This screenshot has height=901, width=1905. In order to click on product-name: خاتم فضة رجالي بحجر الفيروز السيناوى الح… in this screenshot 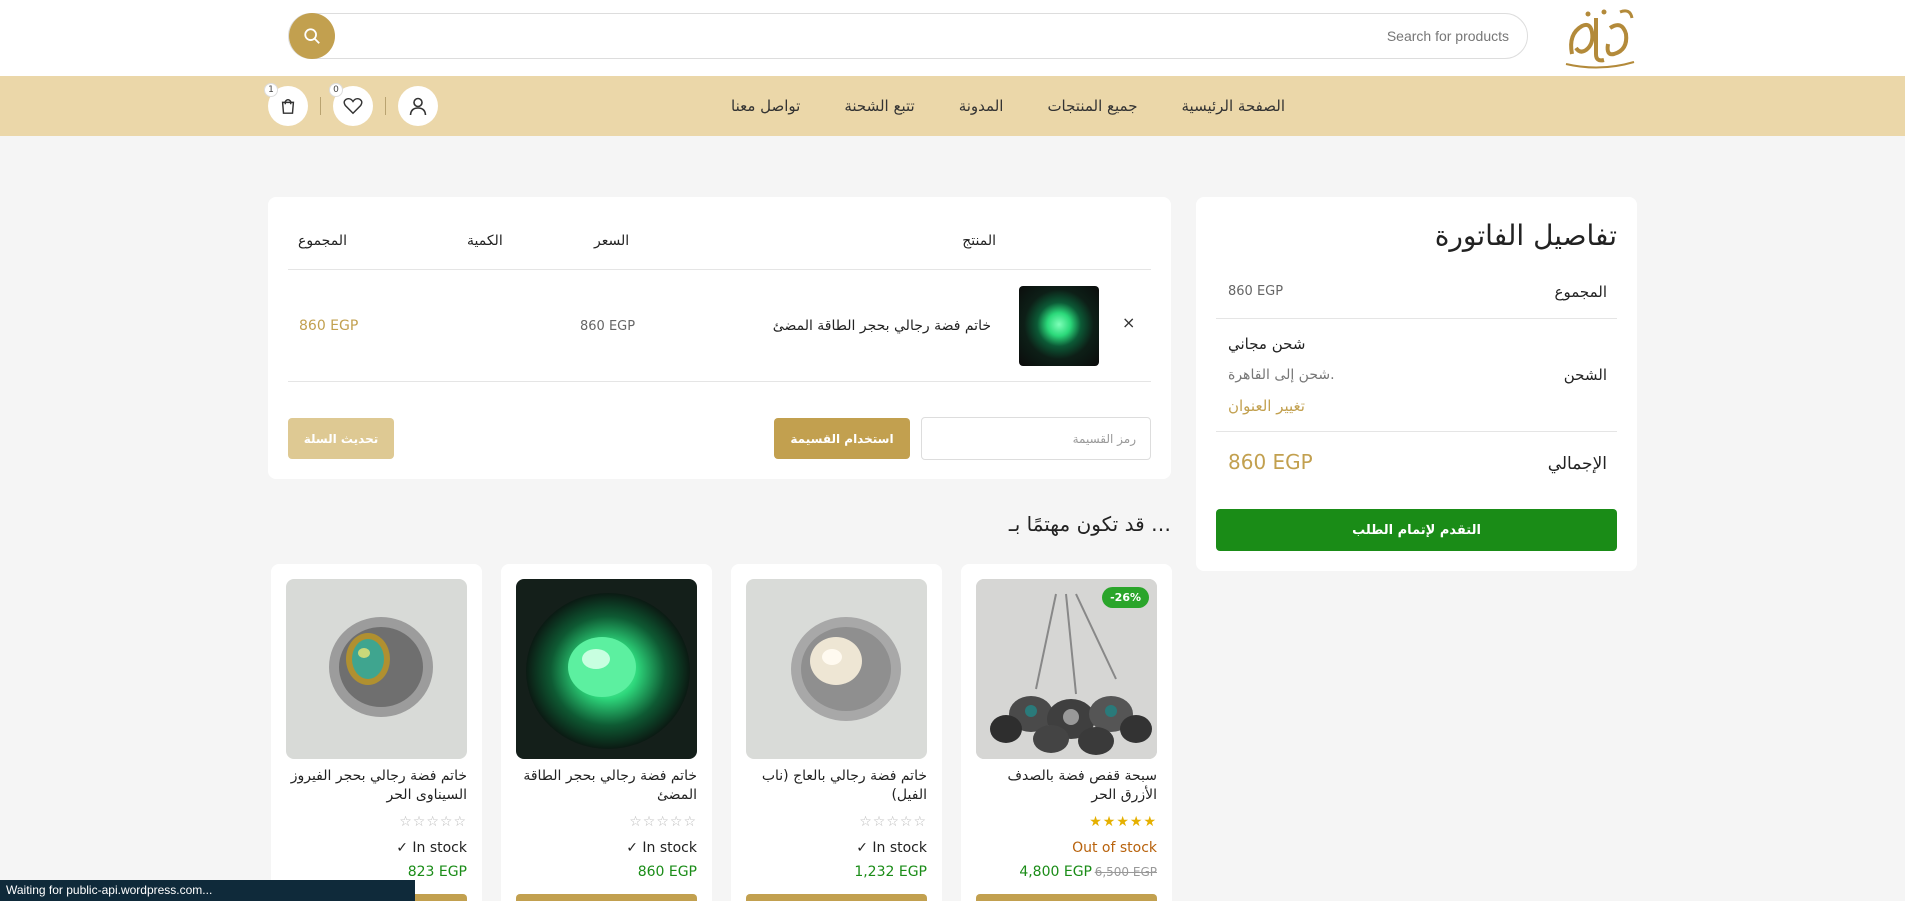, I will do `click(376, 786)`.